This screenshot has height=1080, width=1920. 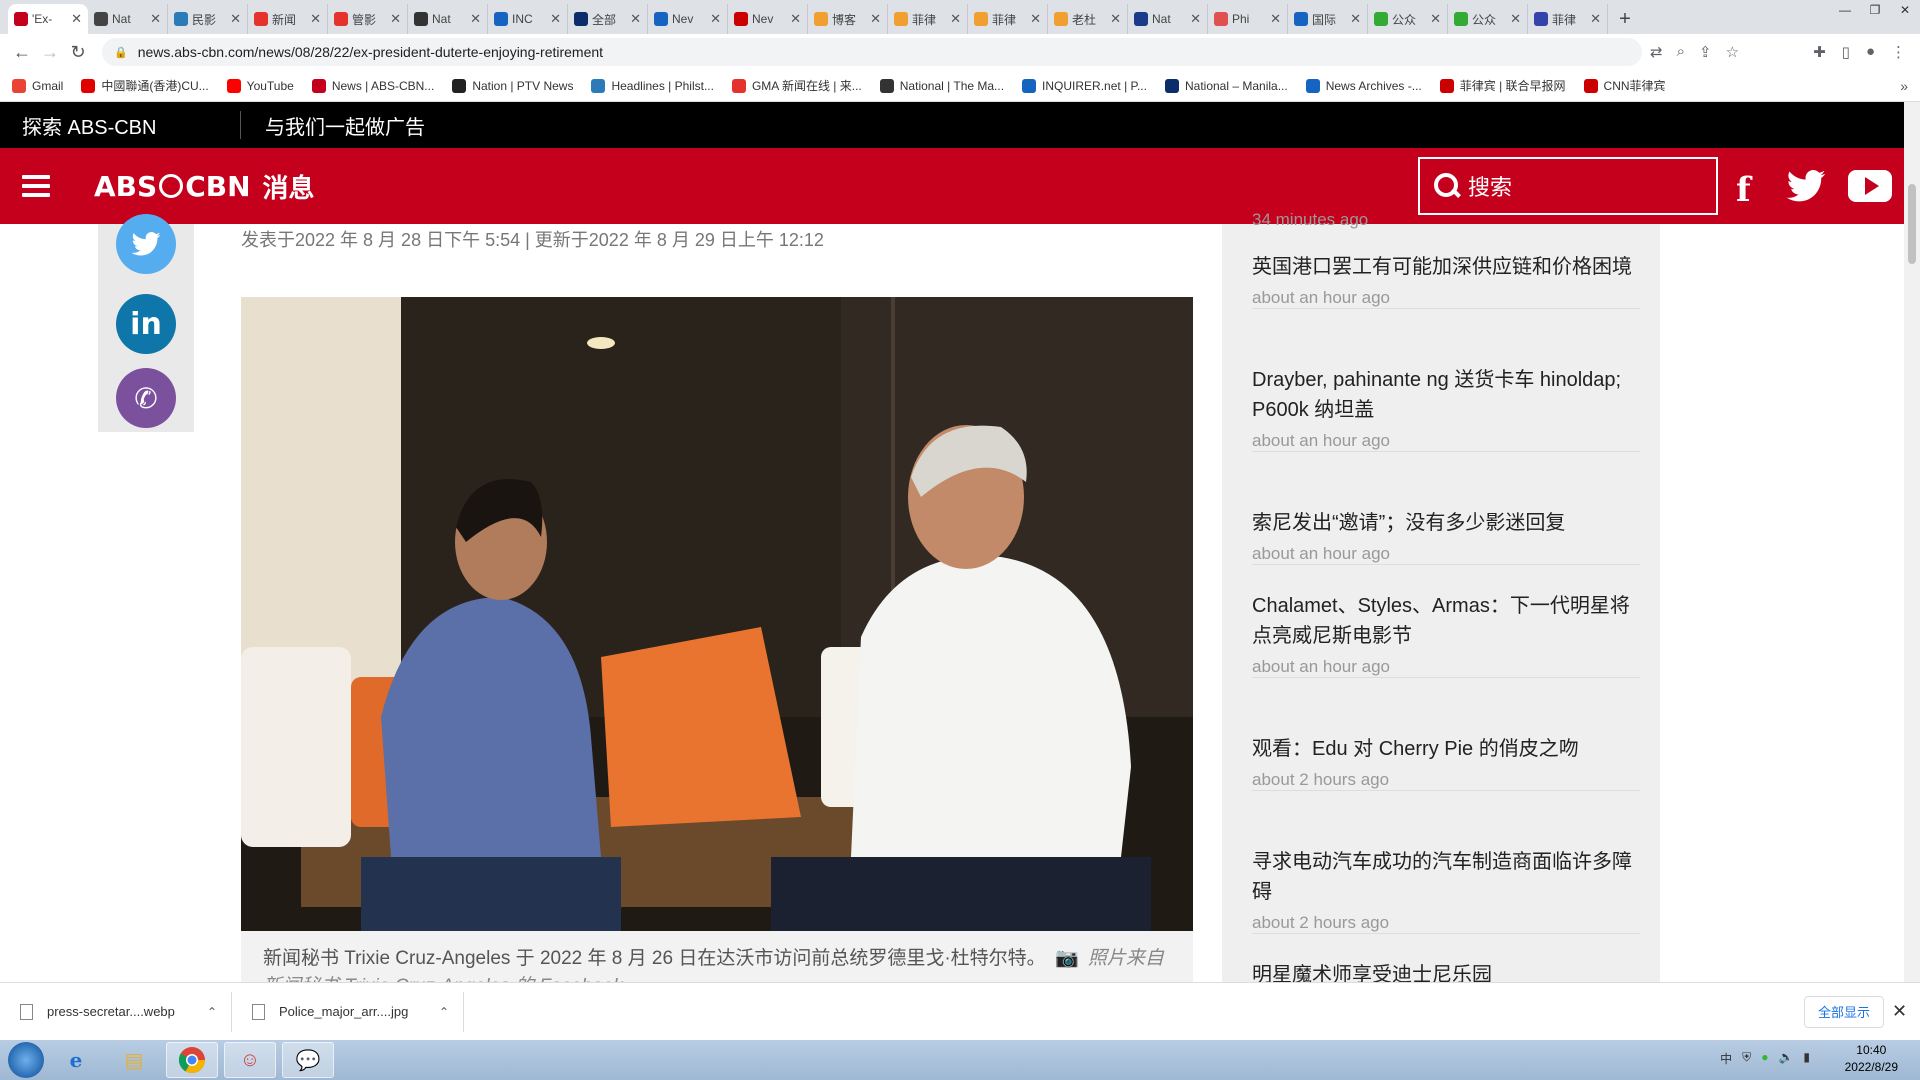 I want to click on browser-tab: 新闻 ✕, so click(x=288, y=19).